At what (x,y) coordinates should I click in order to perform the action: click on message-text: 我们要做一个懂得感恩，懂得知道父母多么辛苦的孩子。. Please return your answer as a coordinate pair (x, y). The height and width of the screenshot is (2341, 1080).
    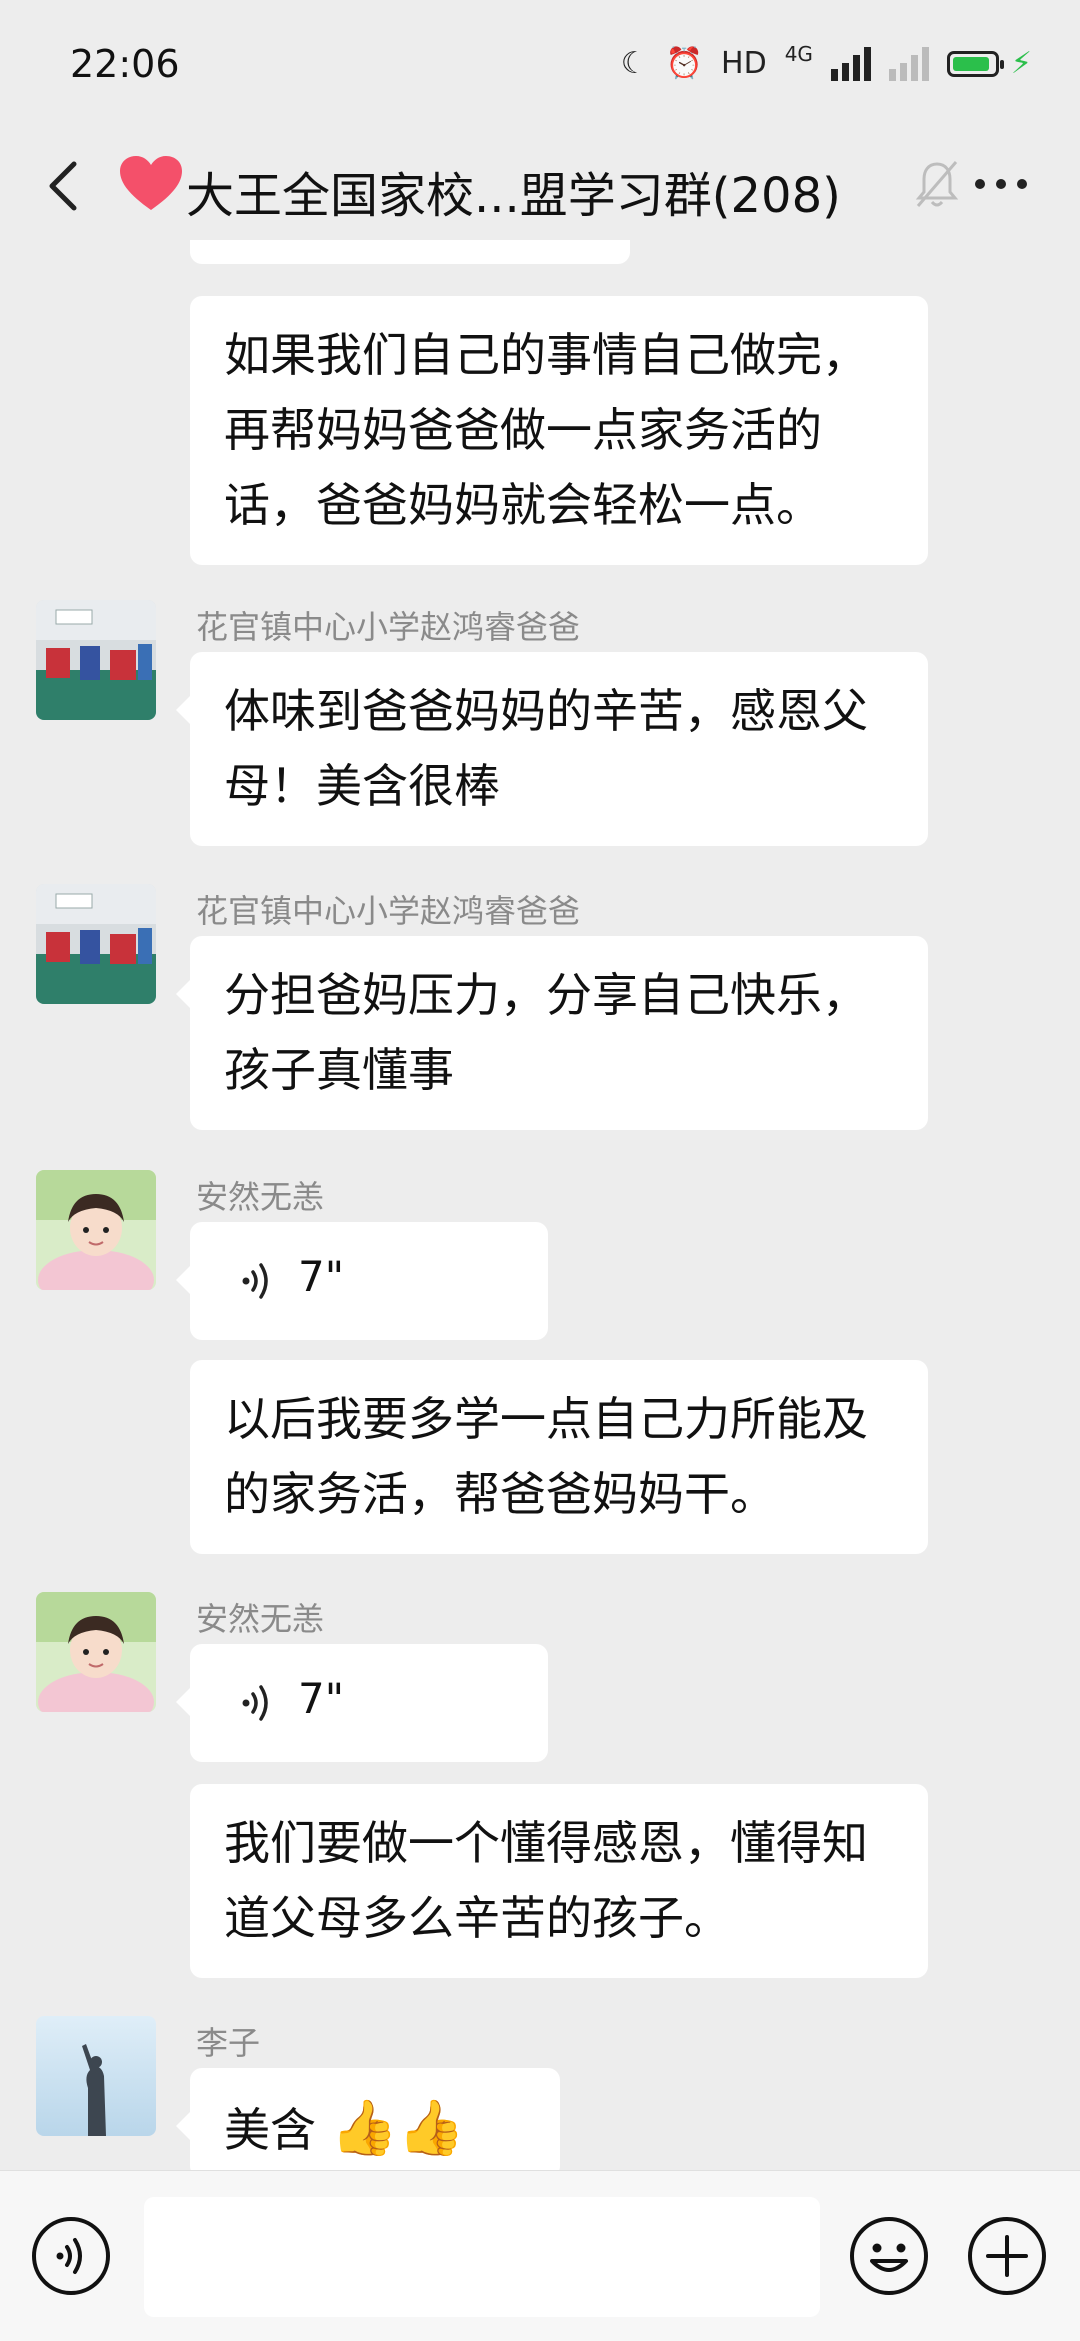
    Looking at the image, I should click on (546, 1880).